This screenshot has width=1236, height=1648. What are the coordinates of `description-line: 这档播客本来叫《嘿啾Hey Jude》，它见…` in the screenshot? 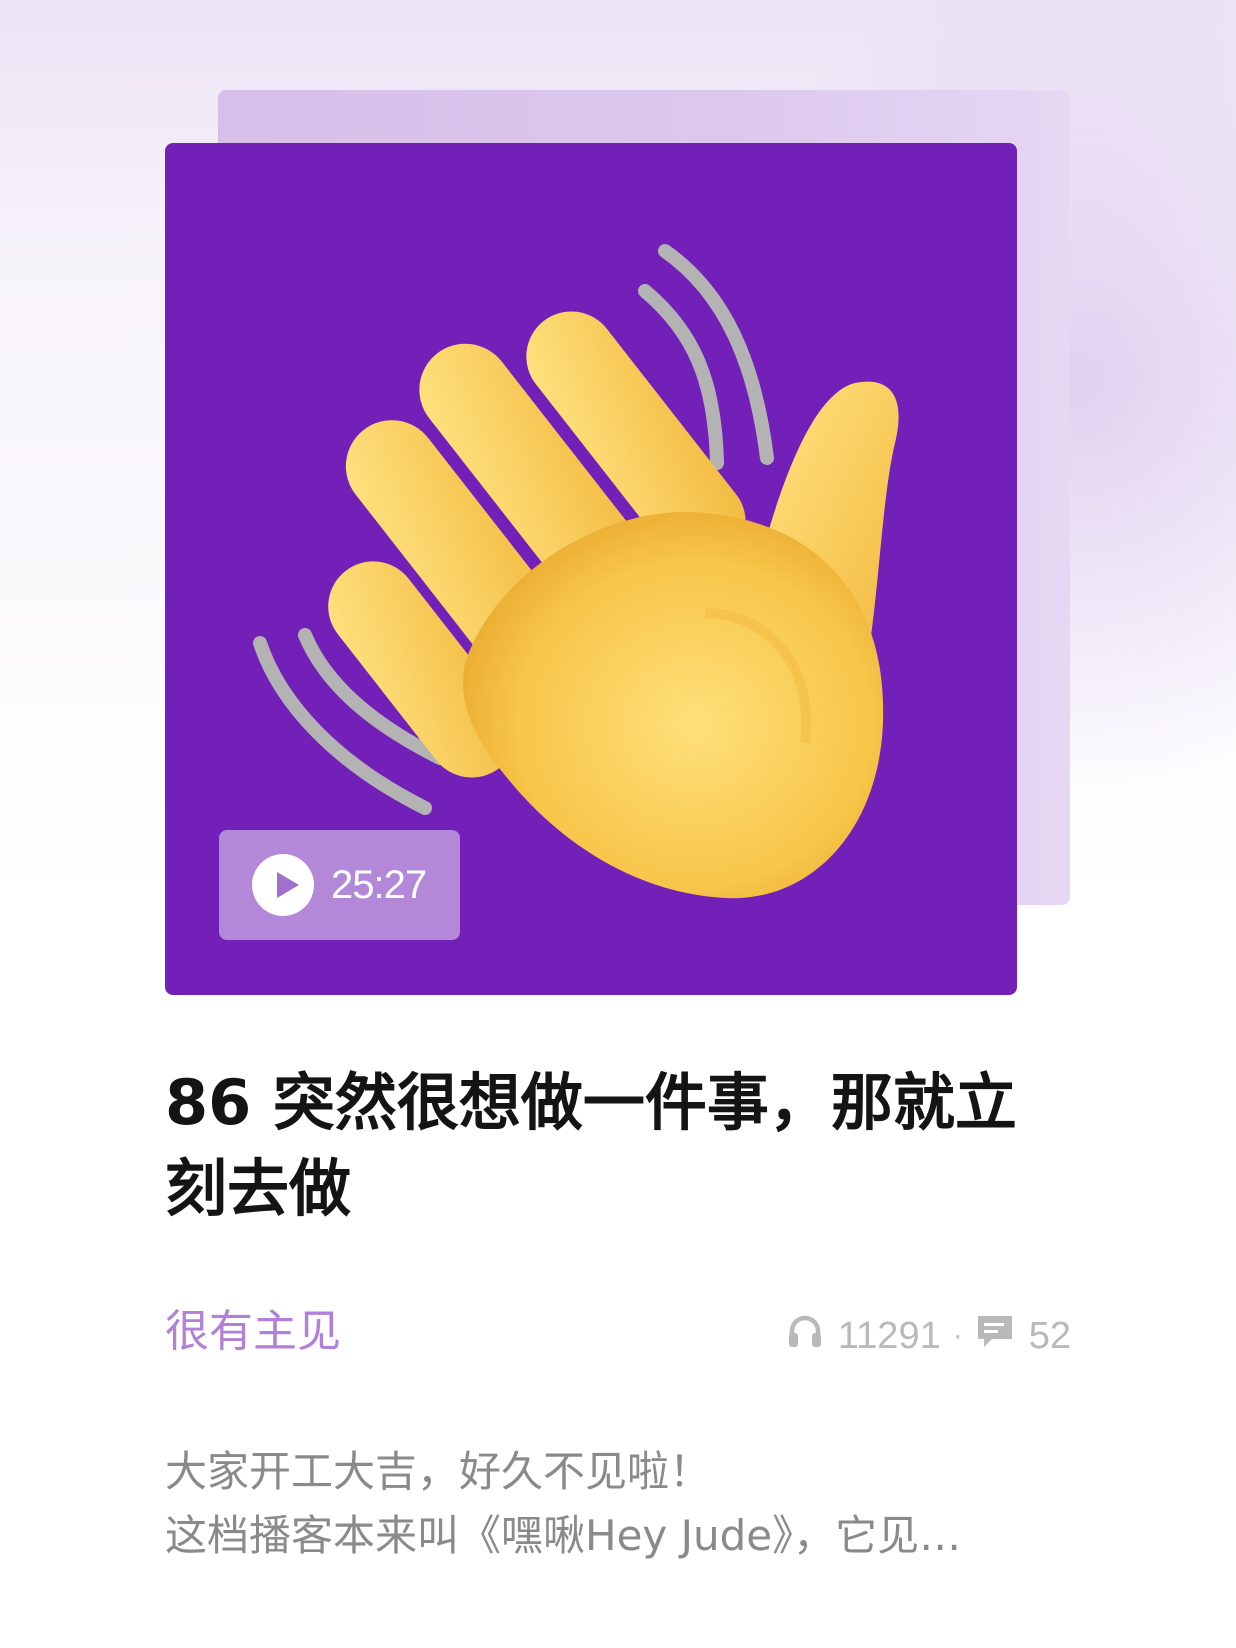 It's located at (563, 1535).